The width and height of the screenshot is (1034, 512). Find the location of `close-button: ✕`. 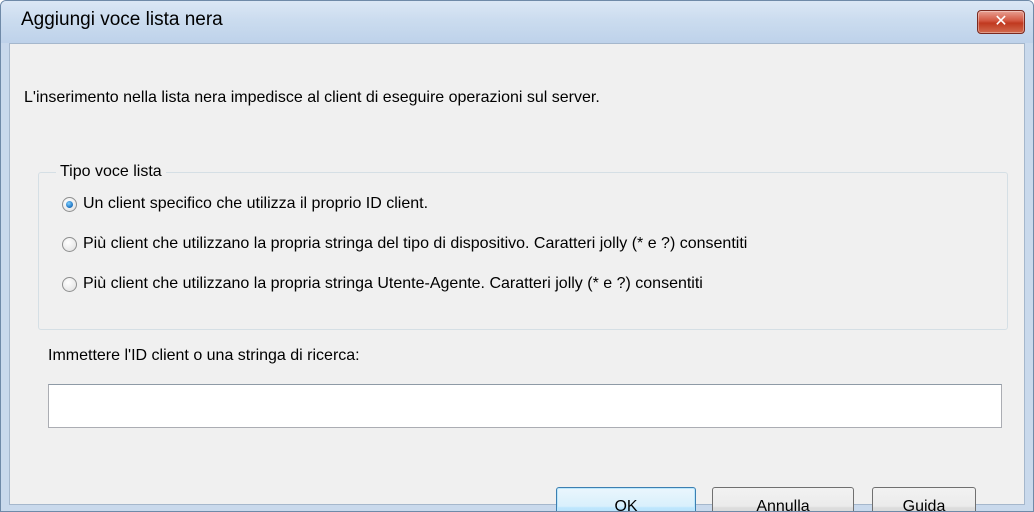

close-button: ✕ is located at coordinates (1001, 22).